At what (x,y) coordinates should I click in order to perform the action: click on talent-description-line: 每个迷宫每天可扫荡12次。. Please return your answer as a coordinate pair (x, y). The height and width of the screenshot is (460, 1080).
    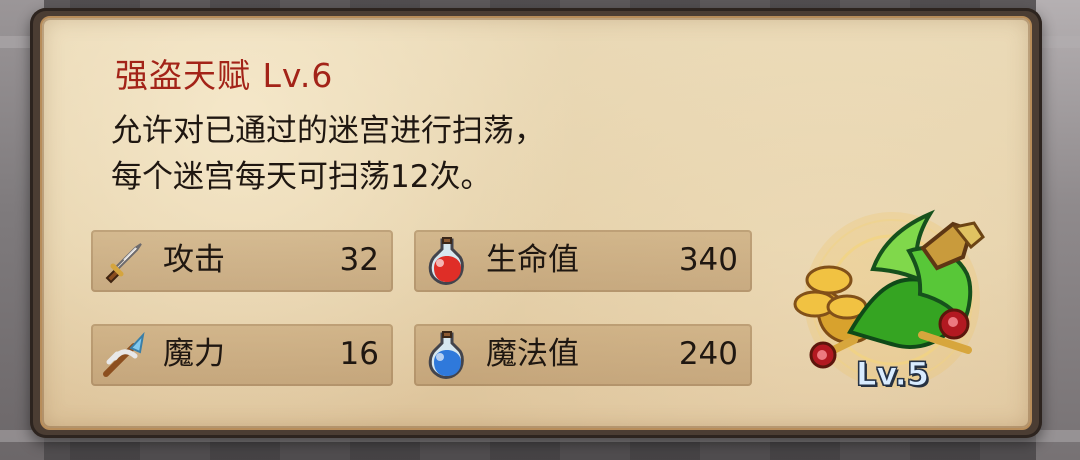
    Looking at the image, I should click on (301, 177).